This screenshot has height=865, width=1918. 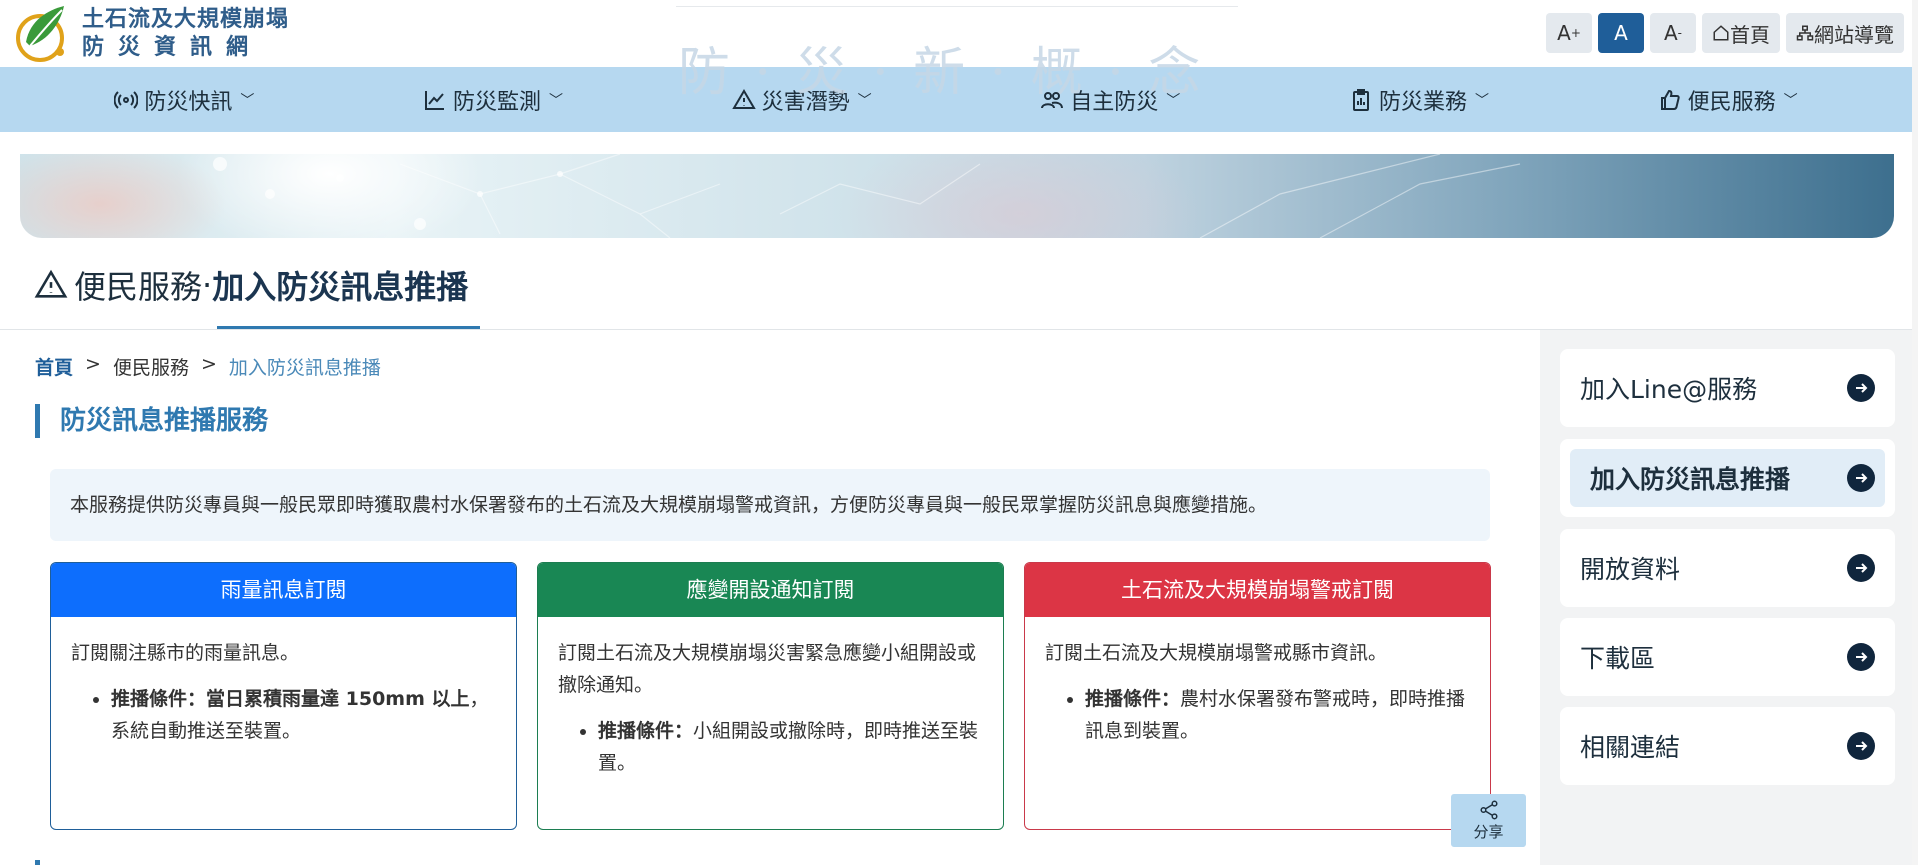 What do you see at coordinates (1727, 478) in the screenshot?
I see `sidebar-item-push-notification: 加入防災訊息推播` at bounding box center [1727, 478].